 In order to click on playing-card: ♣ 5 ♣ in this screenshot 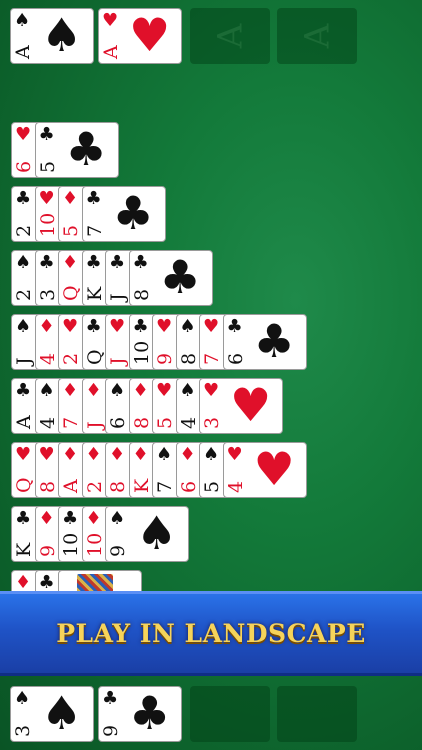, I will do `click(76, 150)`.